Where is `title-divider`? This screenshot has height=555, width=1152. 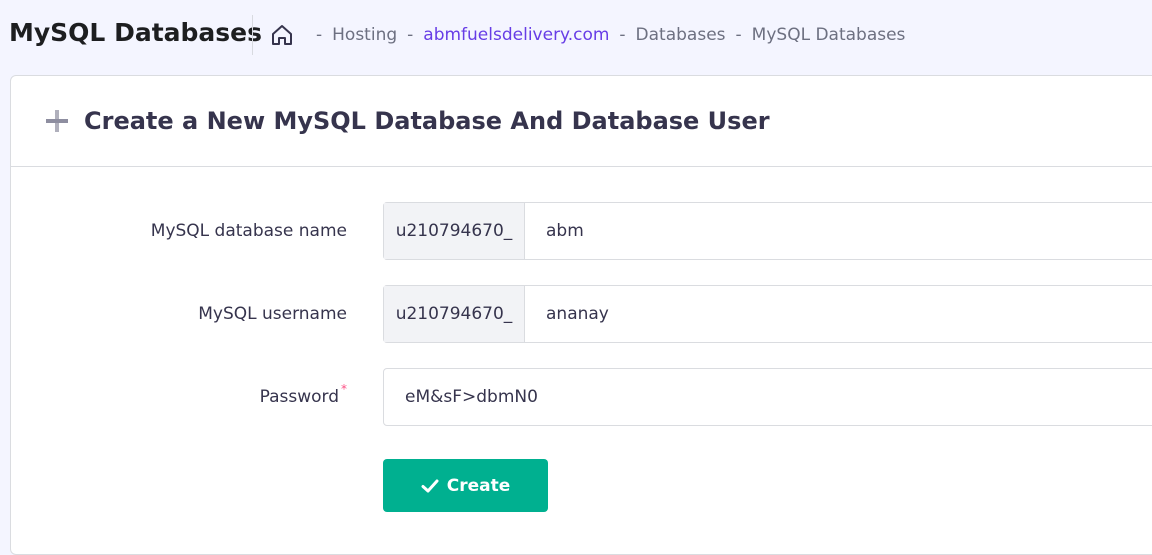
title-divider is located at coordinates (252, 35).